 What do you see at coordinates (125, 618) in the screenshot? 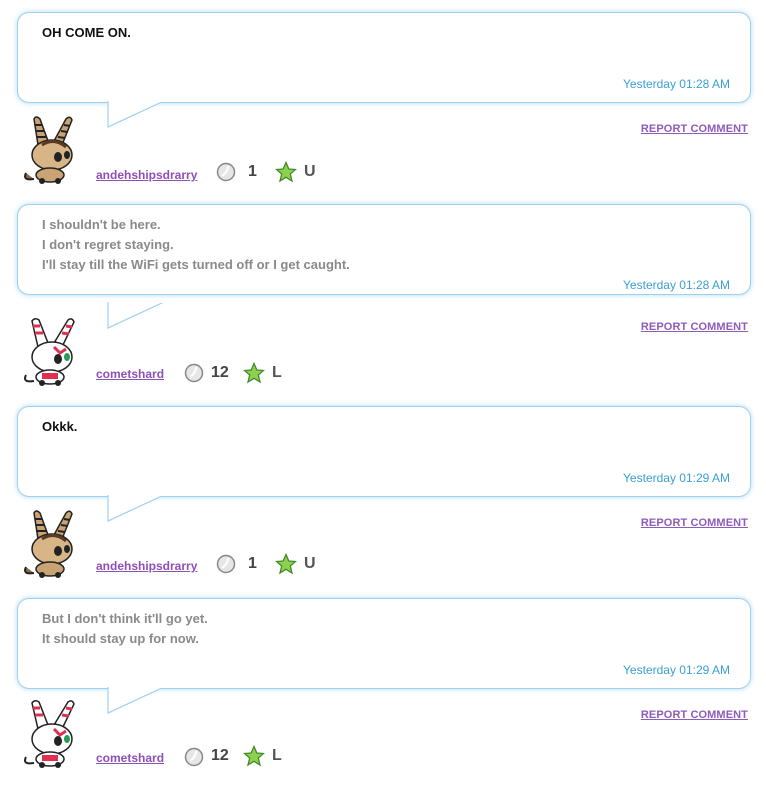
I see `comment-line: But I don't think it'll go yet.` at bounding box center [125, 618].